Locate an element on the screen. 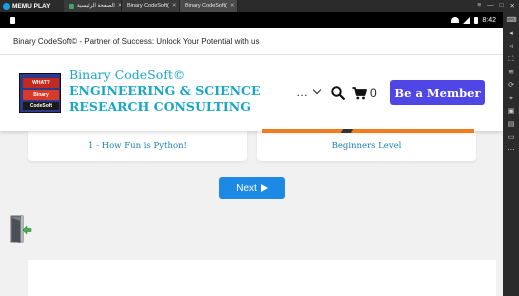 This screenshot has width=519, height=296. memu-logo-icon is located at coordinates (6, 6).